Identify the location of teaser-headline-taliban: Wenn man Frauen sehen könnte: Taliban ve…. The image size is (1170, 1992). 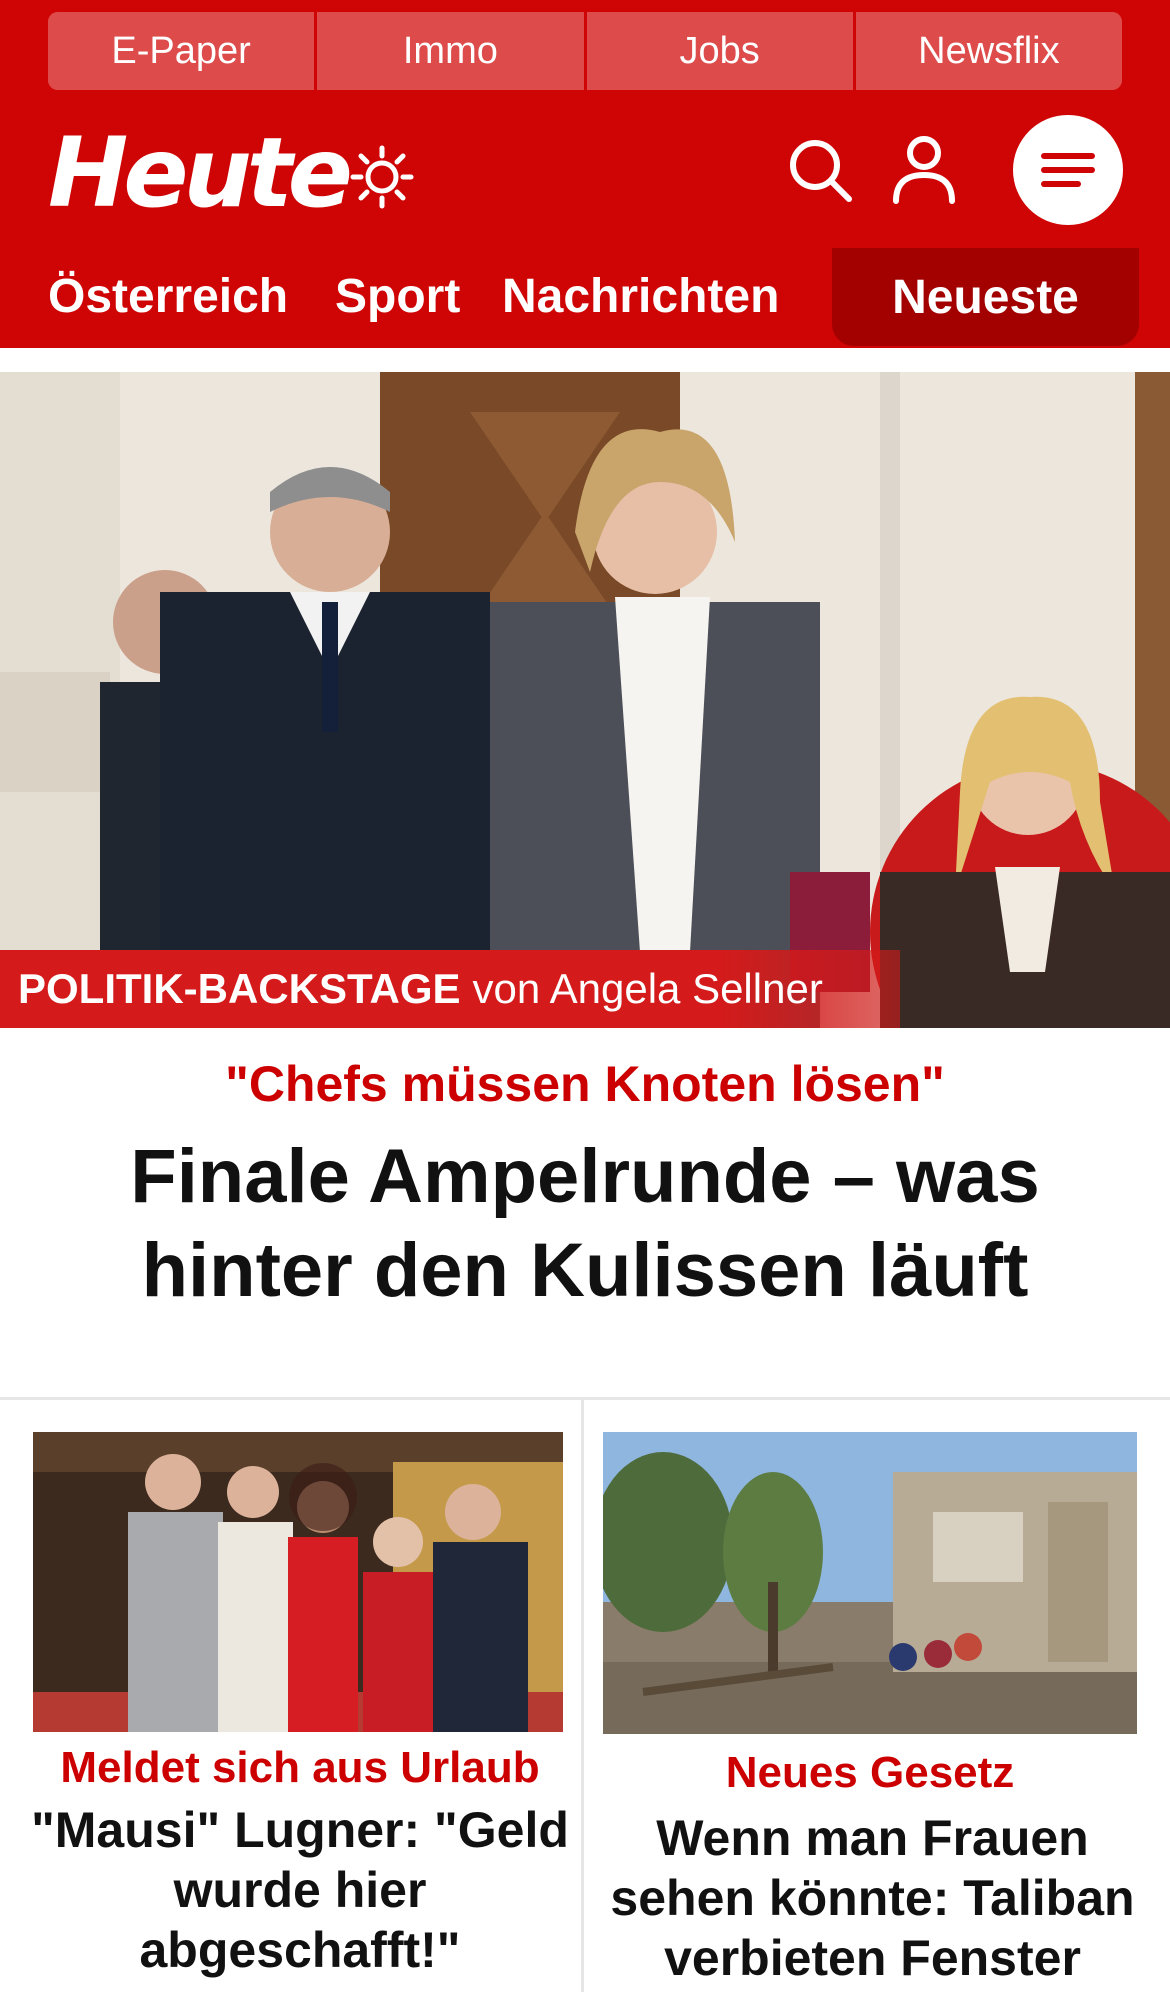
(872, 1898).